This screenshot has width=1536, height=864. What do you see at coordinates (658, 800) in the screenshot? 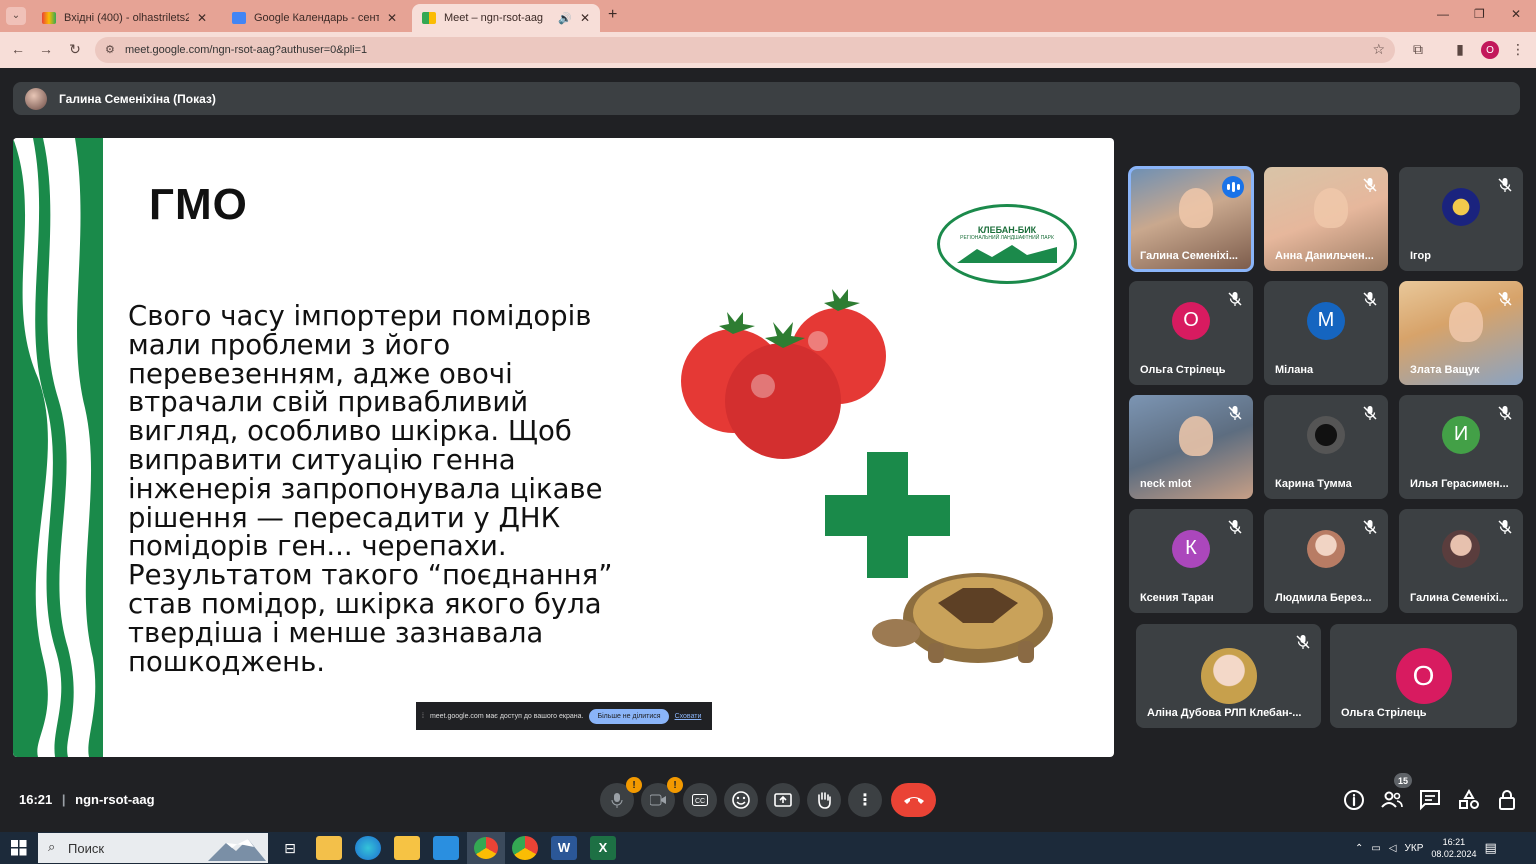
I see `camera-off-icon` at bounding box center [658, 800].